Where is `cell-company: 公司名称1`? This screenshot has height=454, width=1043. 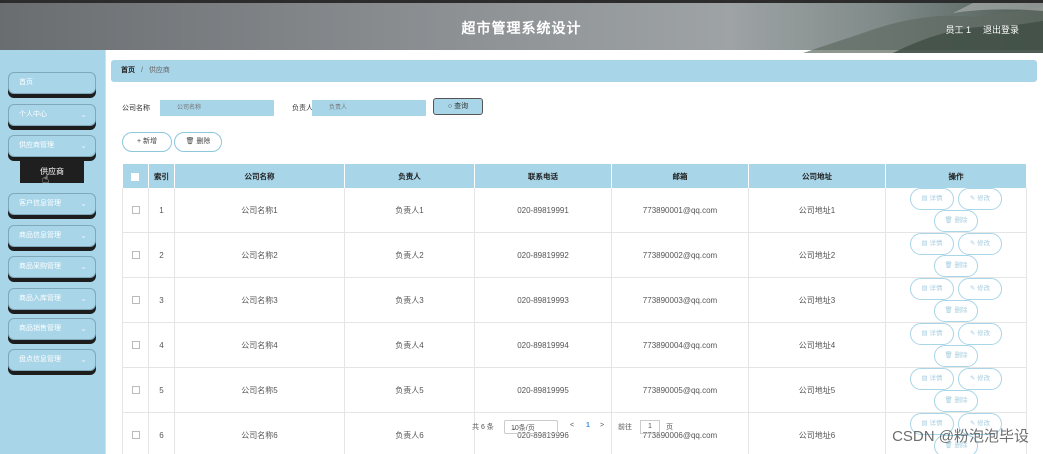
cell-company: 公司名称1 is located at coordinates (259, 210).